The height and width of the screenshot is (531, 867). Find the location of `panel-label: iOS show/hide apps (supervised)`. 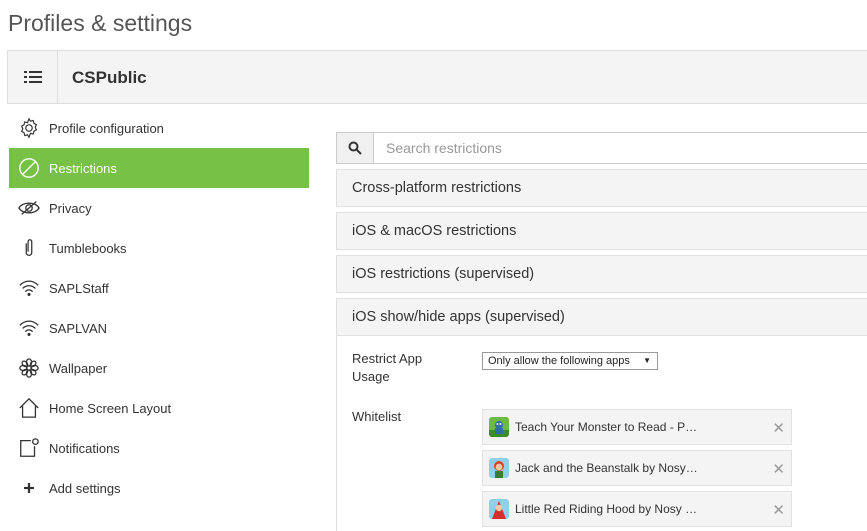

panel-label: iOS show/hide apps (supervised) is located at coordinates (458, 317).